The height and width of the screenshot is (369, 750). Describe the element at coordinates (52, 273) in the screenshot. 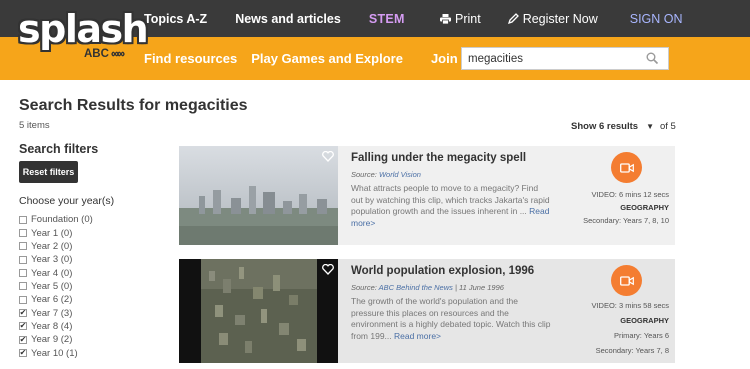

I see `year-label: Year 4 (0)` at that location.